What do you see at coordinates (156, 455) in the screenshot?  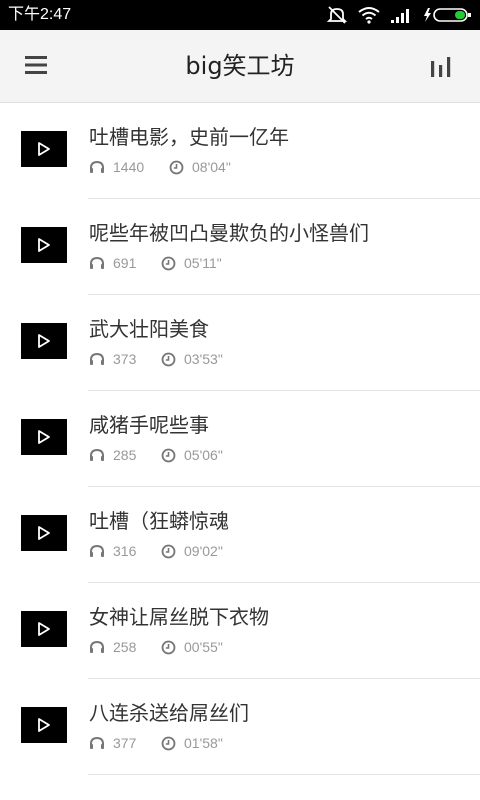 I see `episode-meta: 285 05'06"` at bounding box center [156, 455].